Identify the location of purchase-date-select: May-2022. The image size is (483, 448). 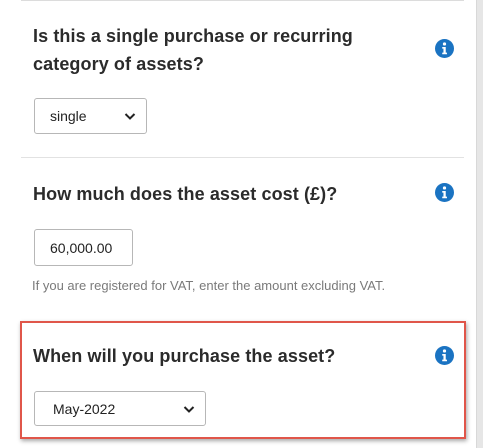
(120, 408).